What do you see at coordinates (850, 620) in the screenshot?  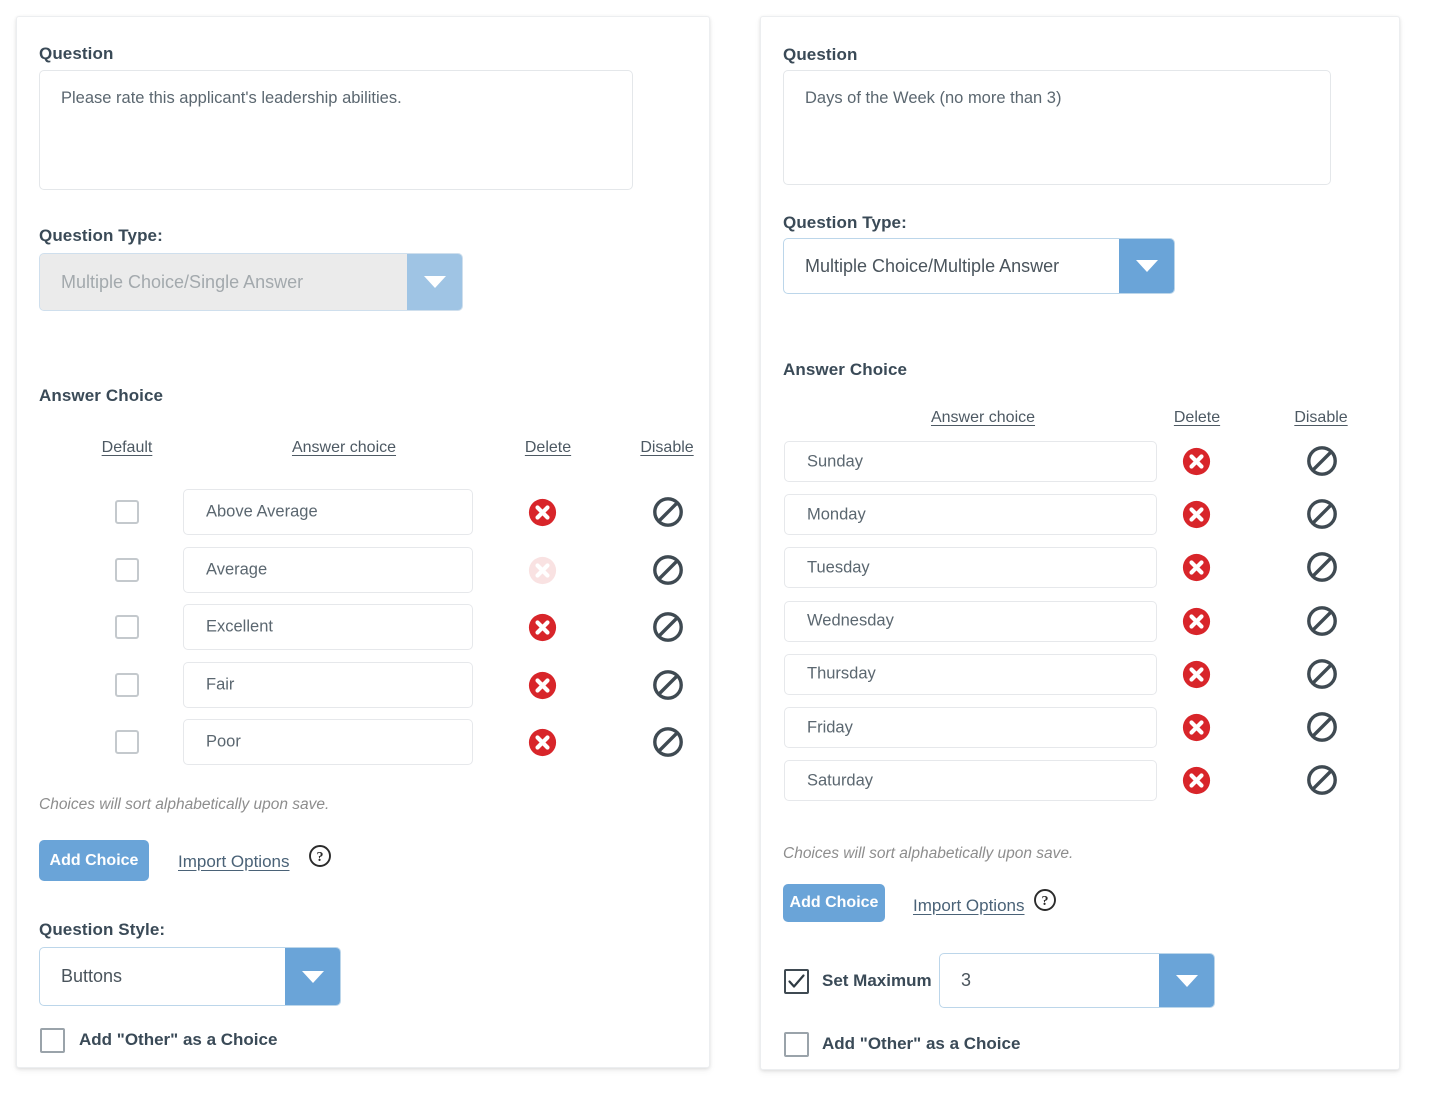 I see `answer-choice-value: Wednesday` at bounding box center [850, 620].